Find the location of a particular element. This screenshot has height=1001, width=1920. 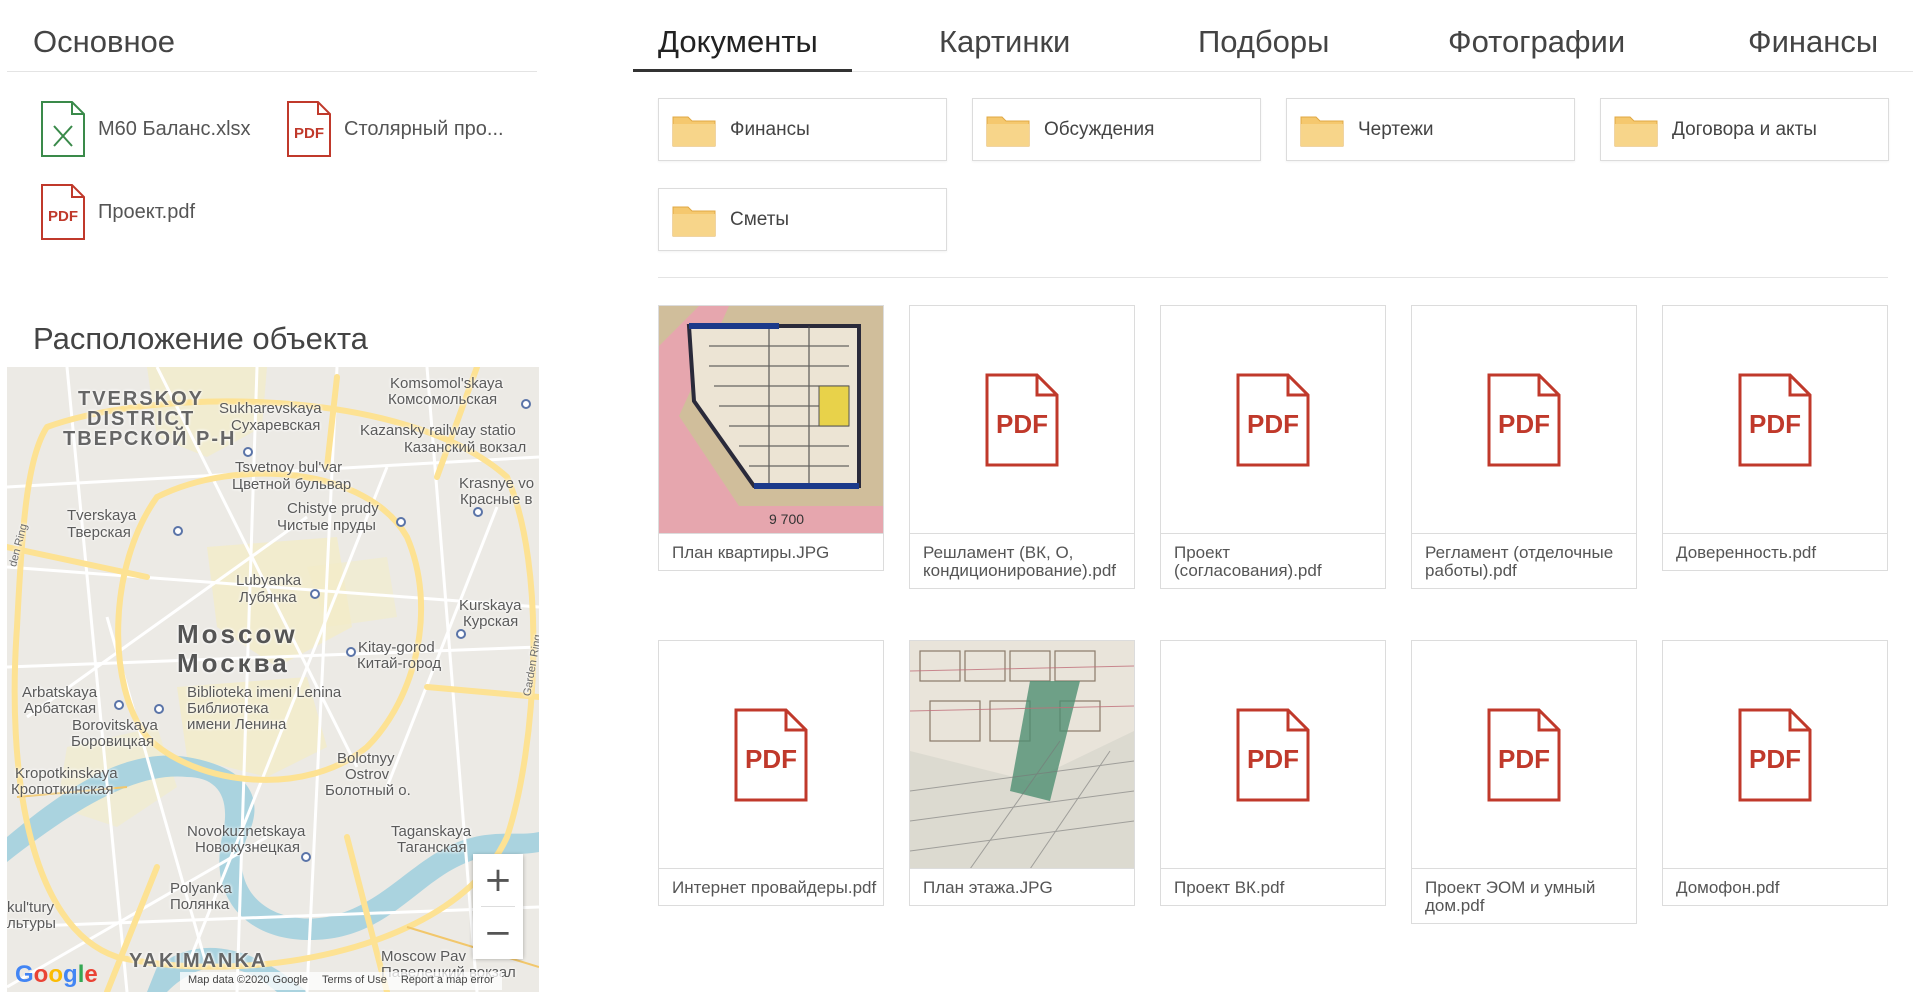

map-label: Чистые пруды is located at coordinates (326, 525).